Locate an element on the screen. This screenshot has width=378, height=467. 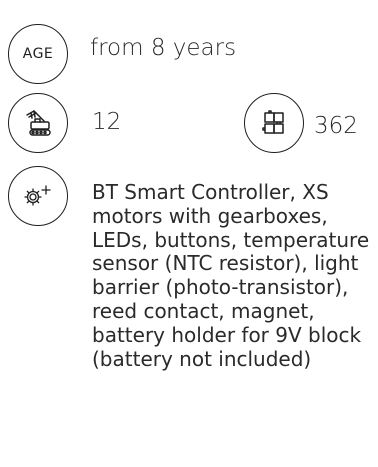
models-count: 12 is located at coordinates (107, 122).